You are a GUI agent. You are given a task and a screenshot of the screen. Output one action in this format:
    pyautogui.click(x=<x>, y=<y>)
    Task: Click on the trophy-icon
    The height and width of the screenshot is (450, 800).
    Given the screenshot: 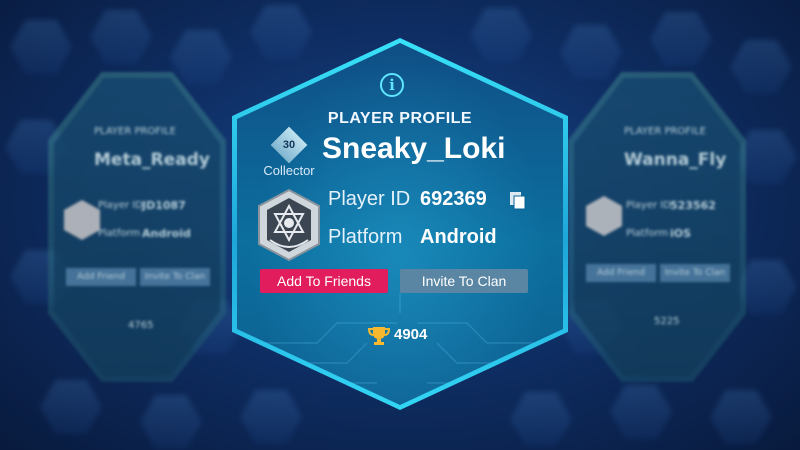 What is the action you would take?
    pyautogui.click(x=379, y=336)
    